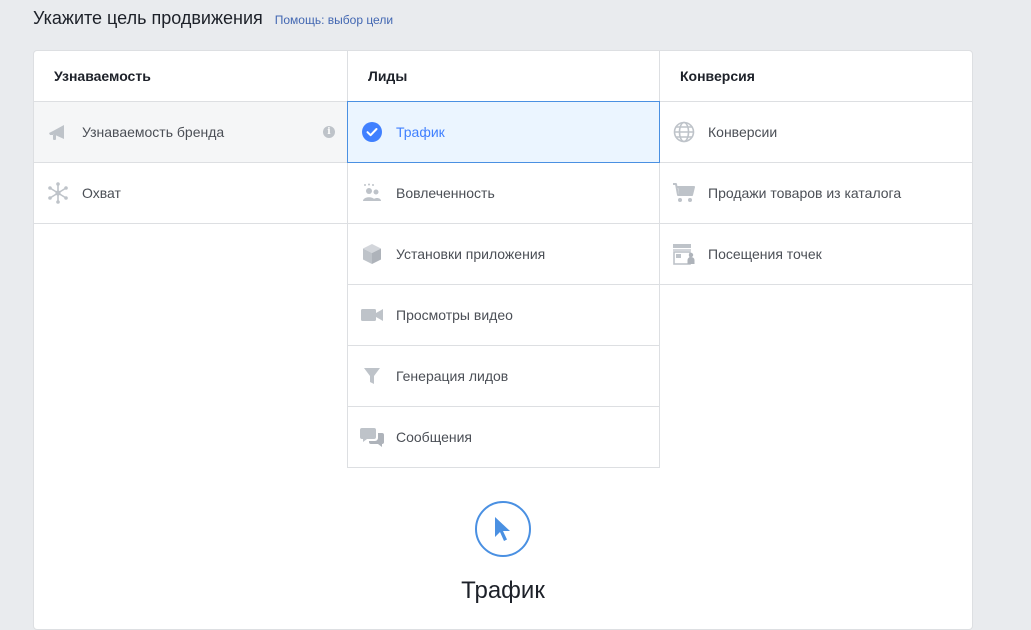 Image resolution: width=1031 pixels, height=630 pixels. I want to click on objective-label: Конверсии, so click(743, 132).